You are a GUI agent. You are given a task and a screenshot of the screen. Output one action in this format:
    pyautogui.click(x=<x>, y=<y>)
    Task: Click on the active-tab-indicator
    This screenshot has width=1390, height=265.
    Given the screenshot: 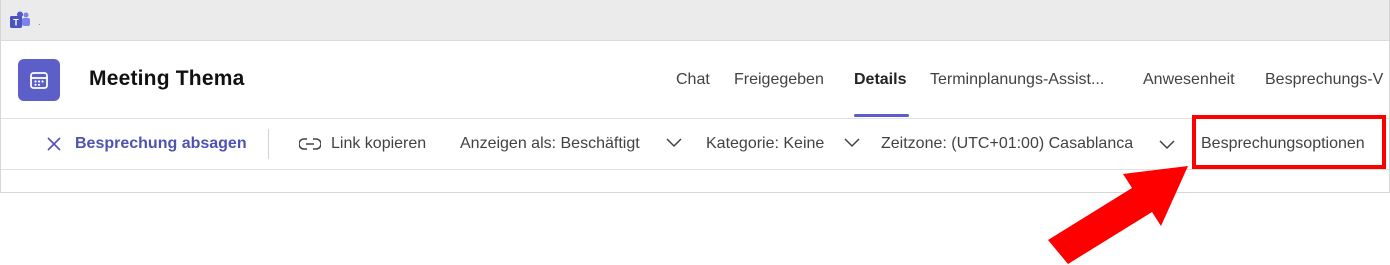 What is the action you would take?
    pyautogui.click(x=881, y=115)
    